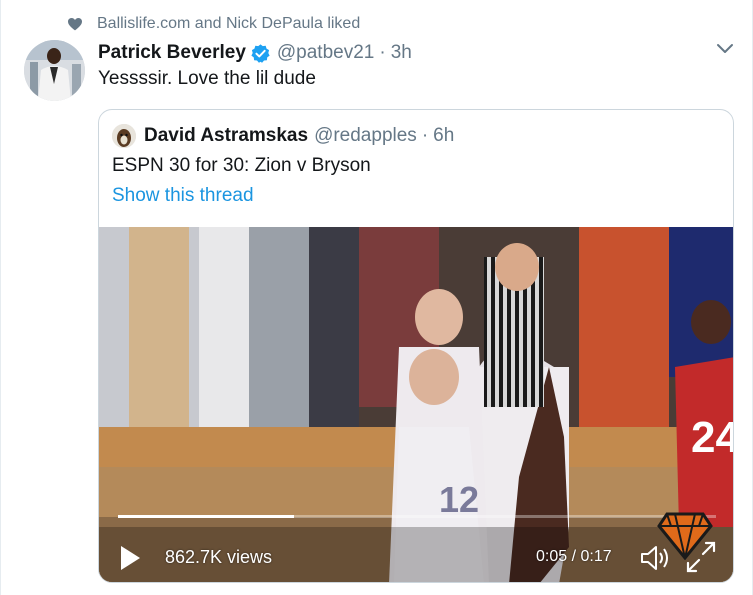 This screenshot has width=753, height=595. Describe the element at coordinates (219, 557) in the screenshot. I see `view-count: 862.7K views` at that location.